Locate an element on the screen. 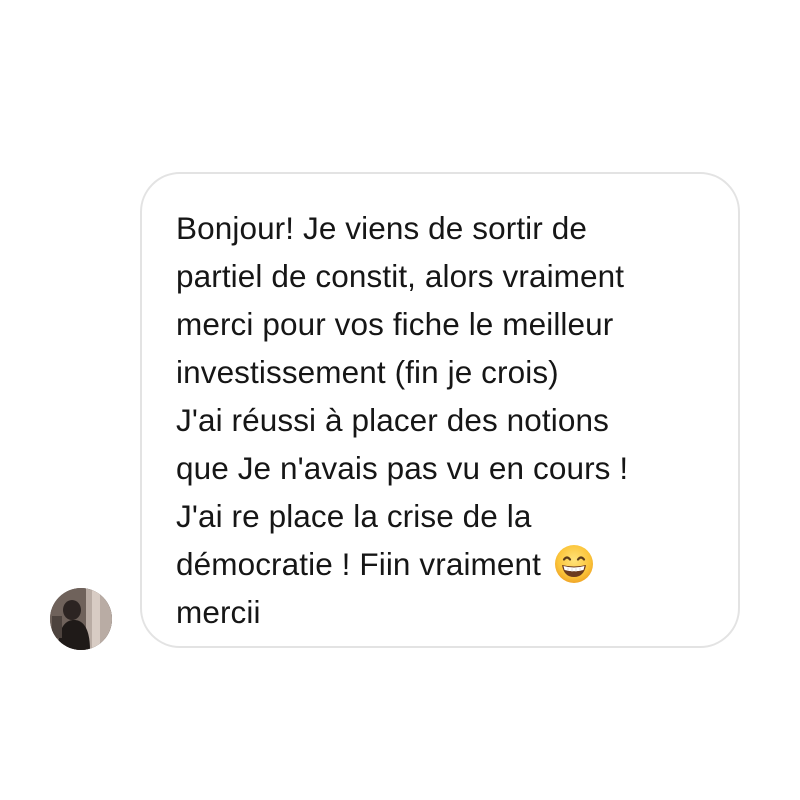 The height and width of the screenshot is (800, 800). grinning-face-with-smiling-eyes-icon is located at coordinates (574, 564).